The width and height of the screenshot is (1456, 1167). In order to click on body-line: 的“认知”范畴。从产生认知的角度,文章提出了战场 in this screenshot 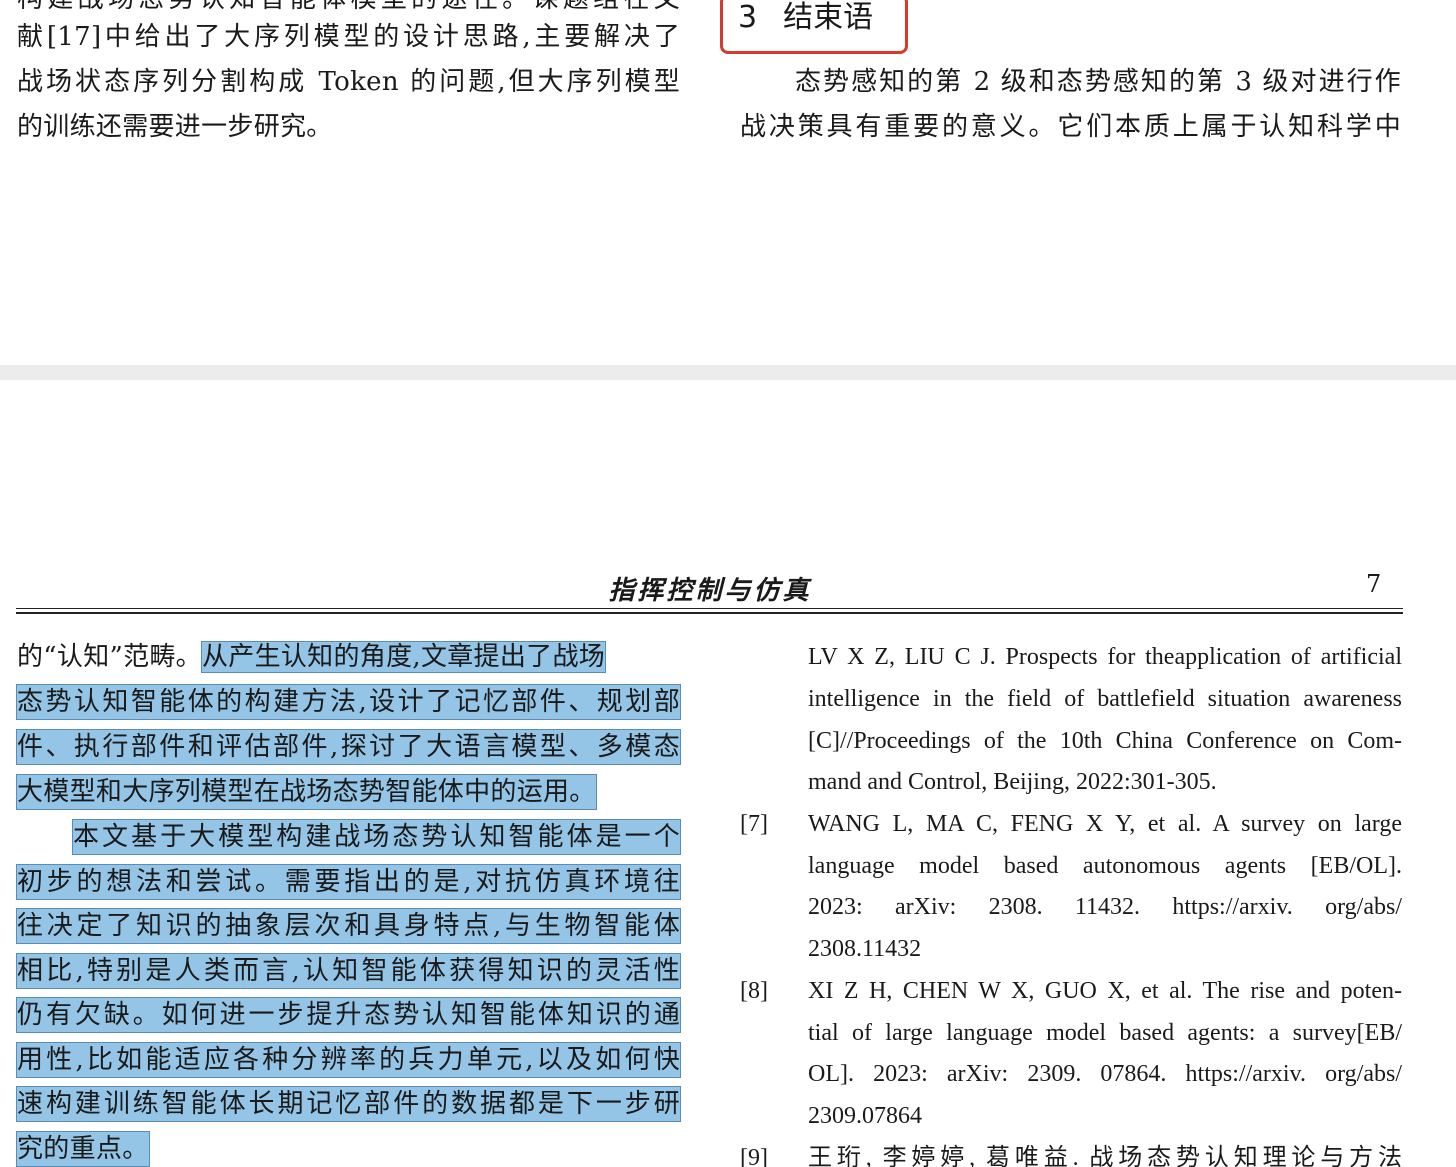, I will do `click(348, 657)`.